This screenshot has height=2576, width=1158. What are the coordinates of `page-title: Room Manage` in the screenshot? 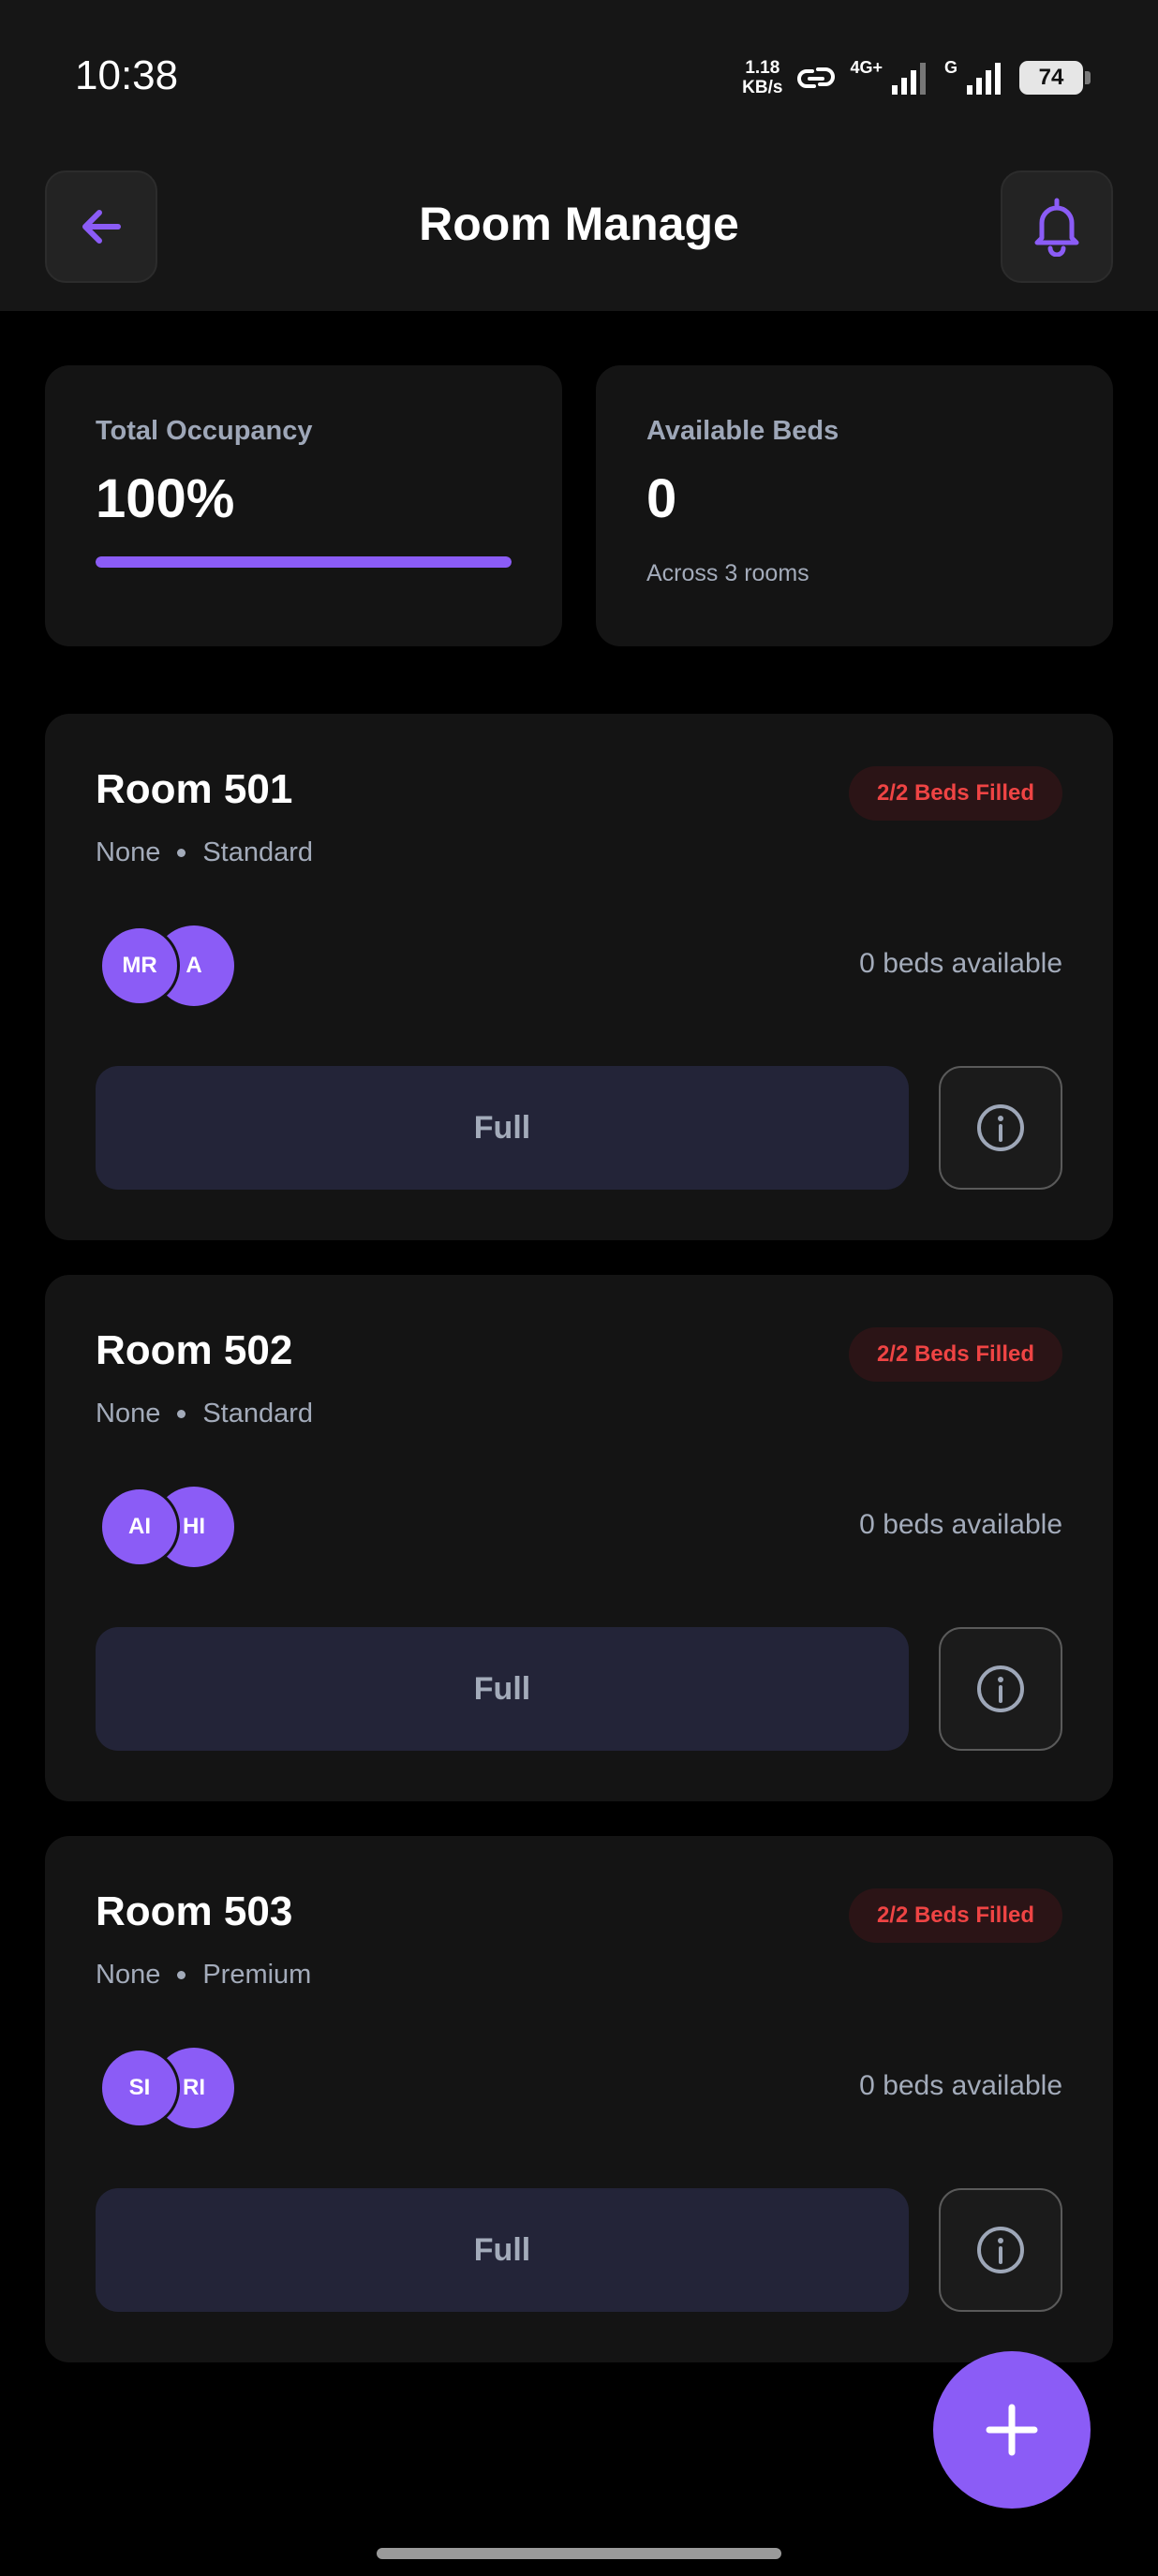 It's located at (579, 224).